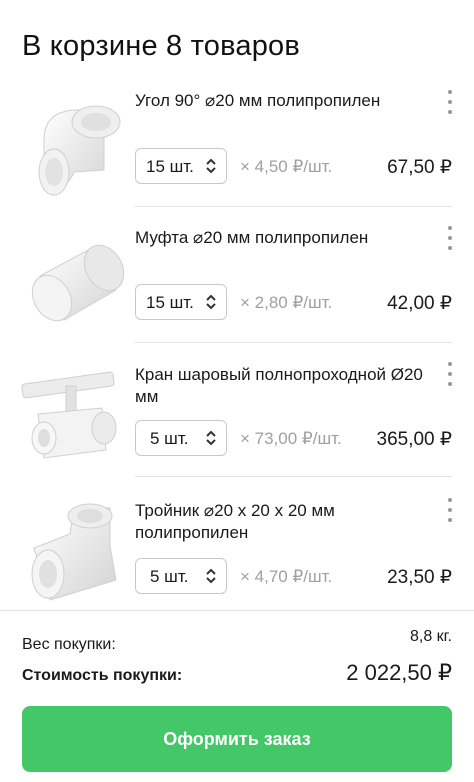 The height and width of the screenshot is (782, 474). Describe the element at coordinates (280, 101) in the screenshot. I see `item-name: Угол 90° ⌀20 мм полипропилен` at that location.